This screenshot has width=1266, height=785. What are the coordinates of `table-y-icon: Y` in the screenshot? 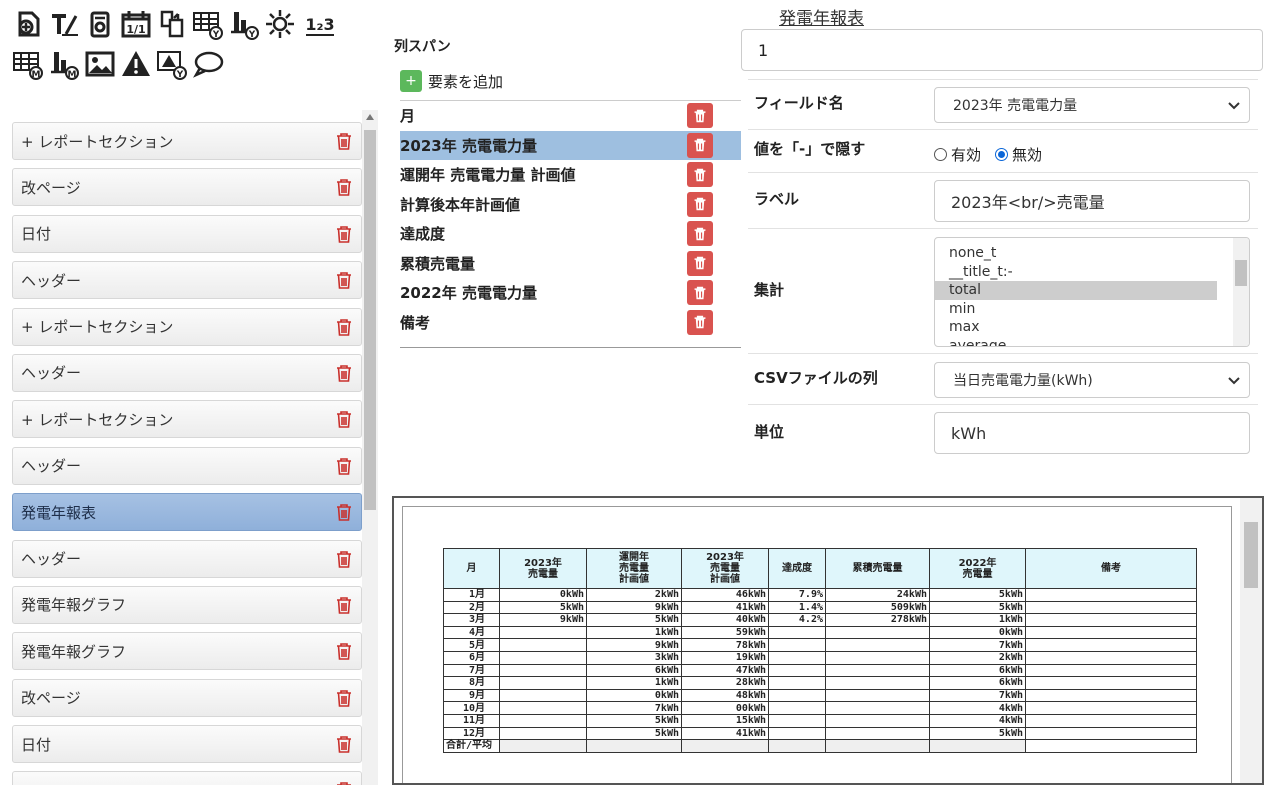 It's located at (208, 24).